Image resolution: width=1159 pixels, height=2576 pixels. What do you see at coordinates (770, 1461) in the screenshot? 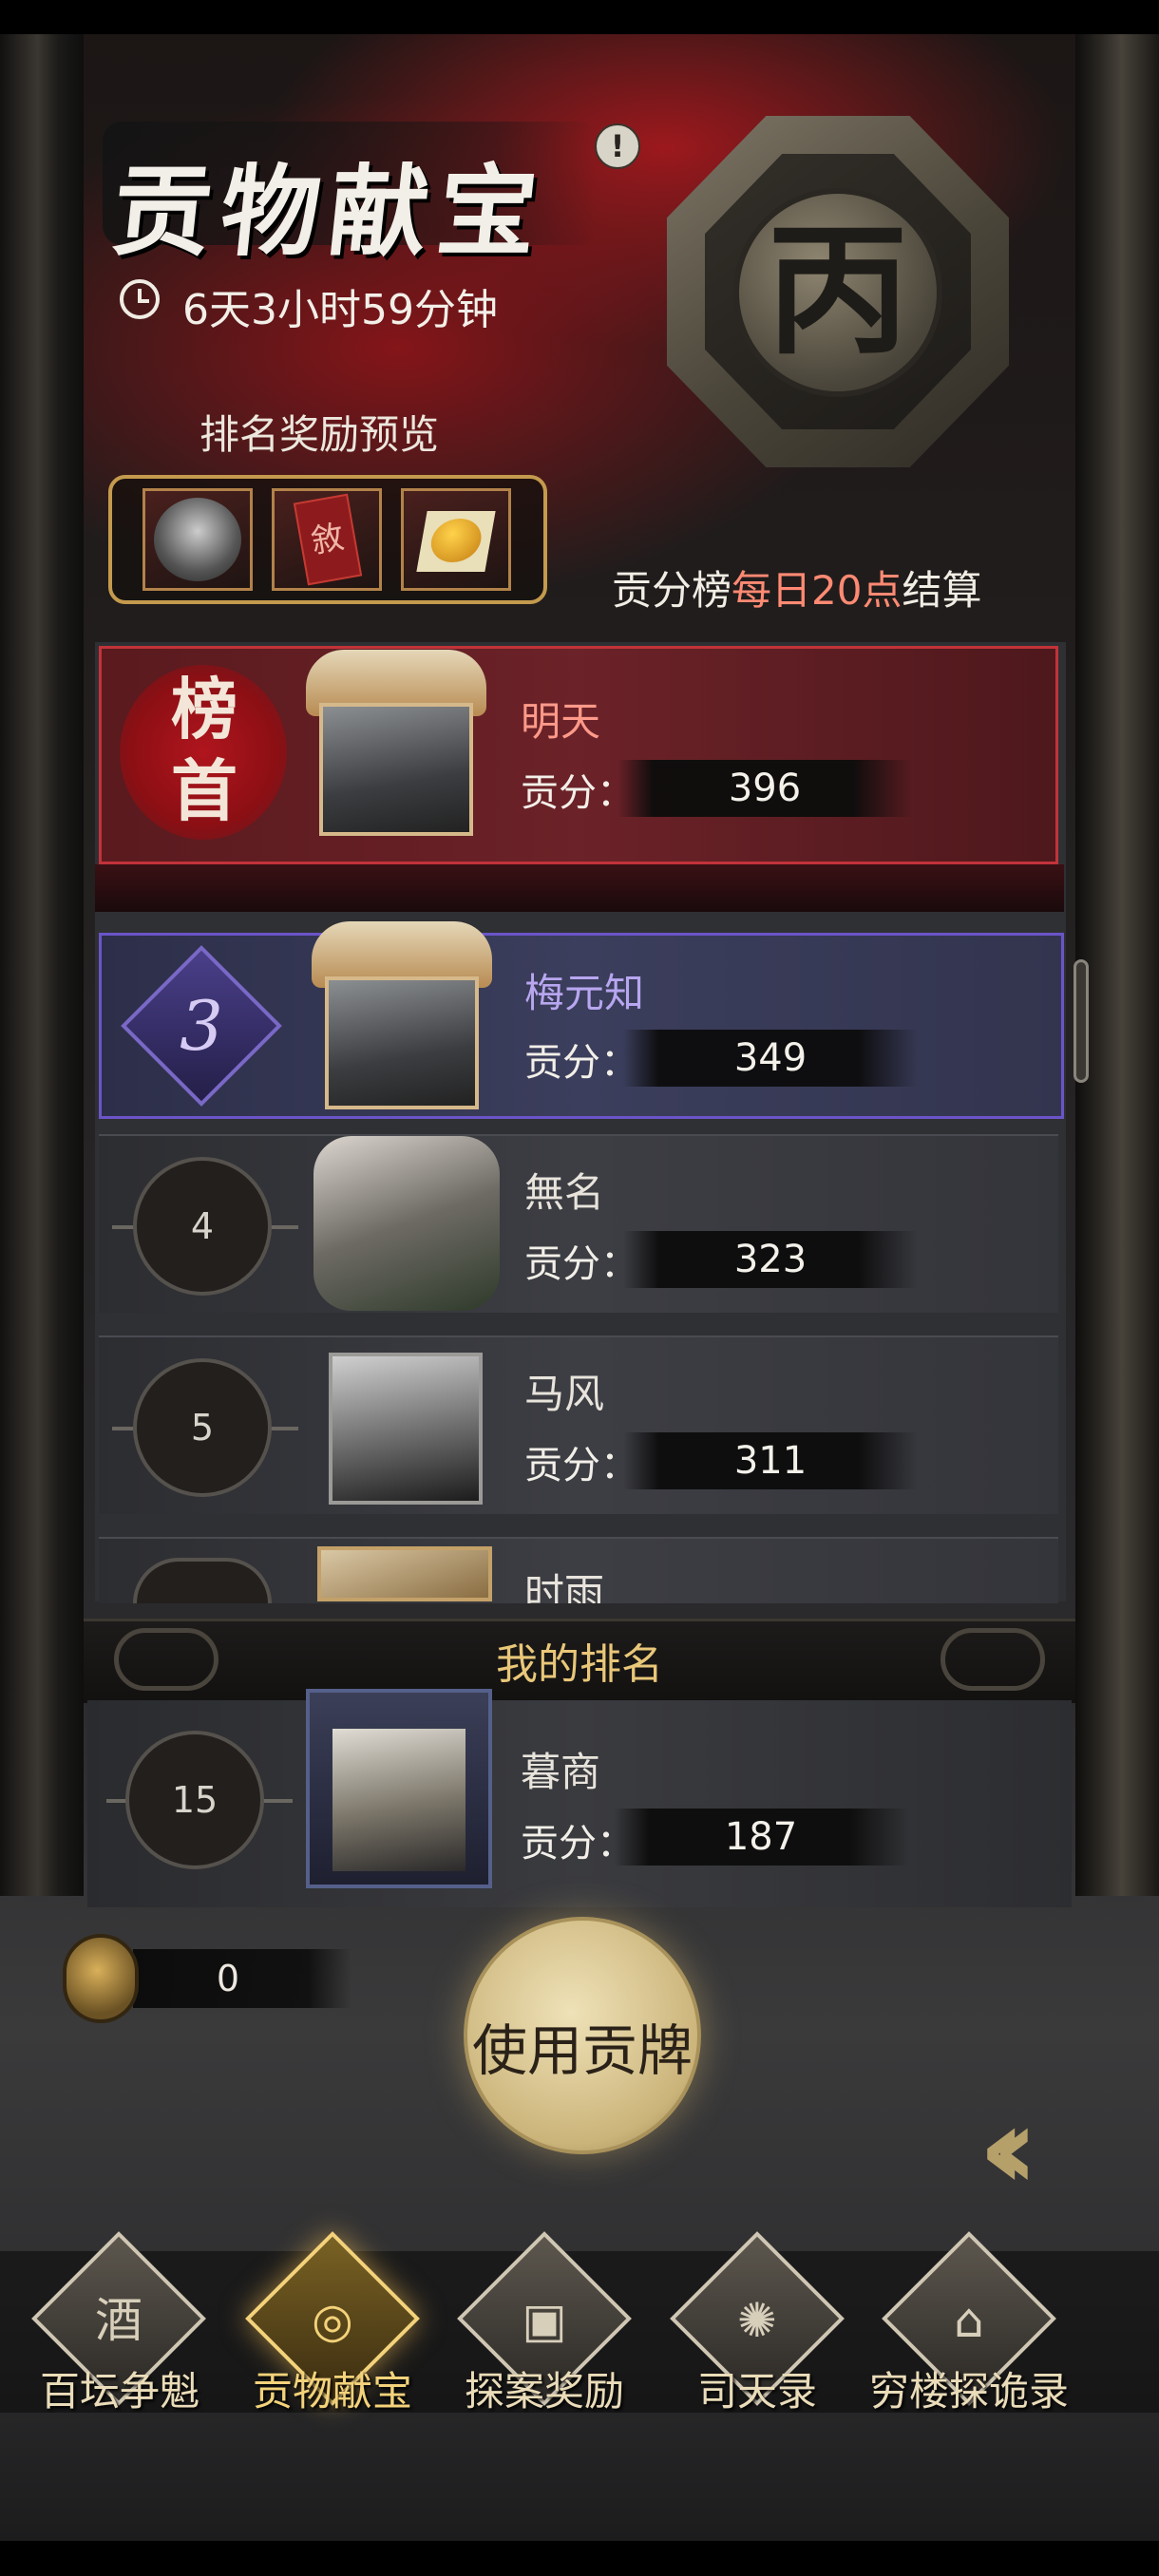
I see `score-value: 311` at bounding box center [770, 1461].